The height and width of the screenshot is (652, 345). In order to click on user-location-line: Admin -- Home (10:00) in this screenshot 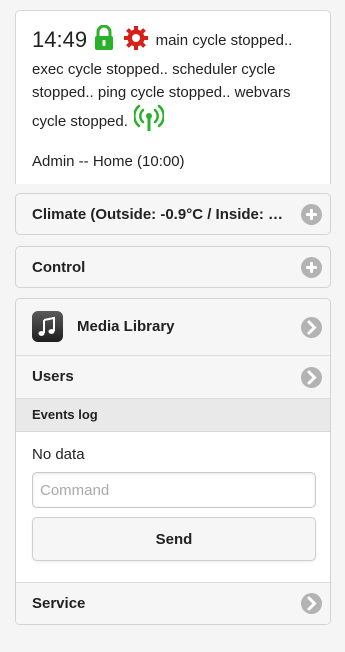, I will do `click(108, 161)`.